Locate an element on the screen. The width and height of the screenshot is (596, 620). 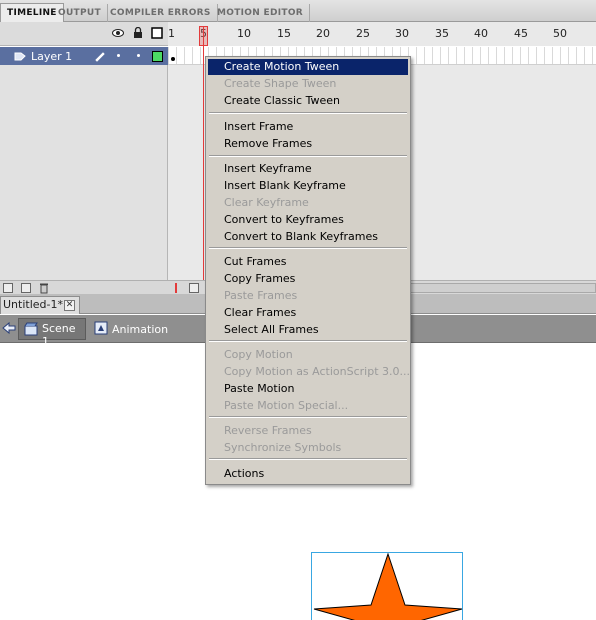
lock-dot is located at coordinates (138, 55).